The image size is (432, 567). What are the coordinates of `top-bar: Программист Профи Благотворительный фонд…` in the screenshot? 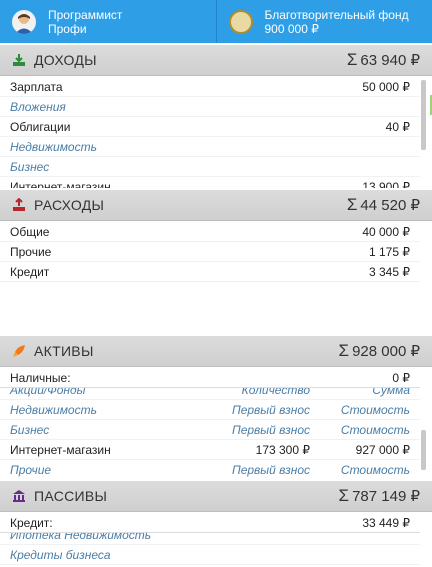 It's located at (216, 21).